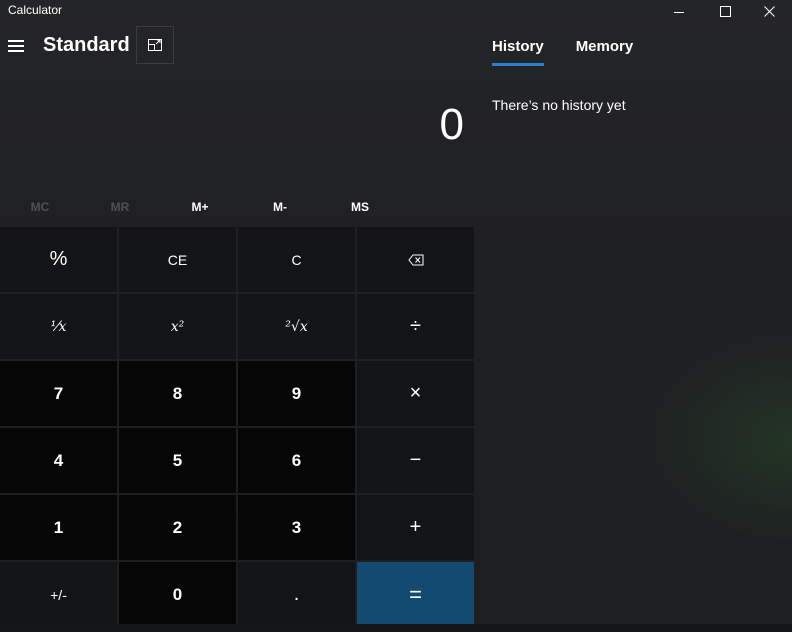  I want to click on digit-4-button: 4, so click(58, 460).